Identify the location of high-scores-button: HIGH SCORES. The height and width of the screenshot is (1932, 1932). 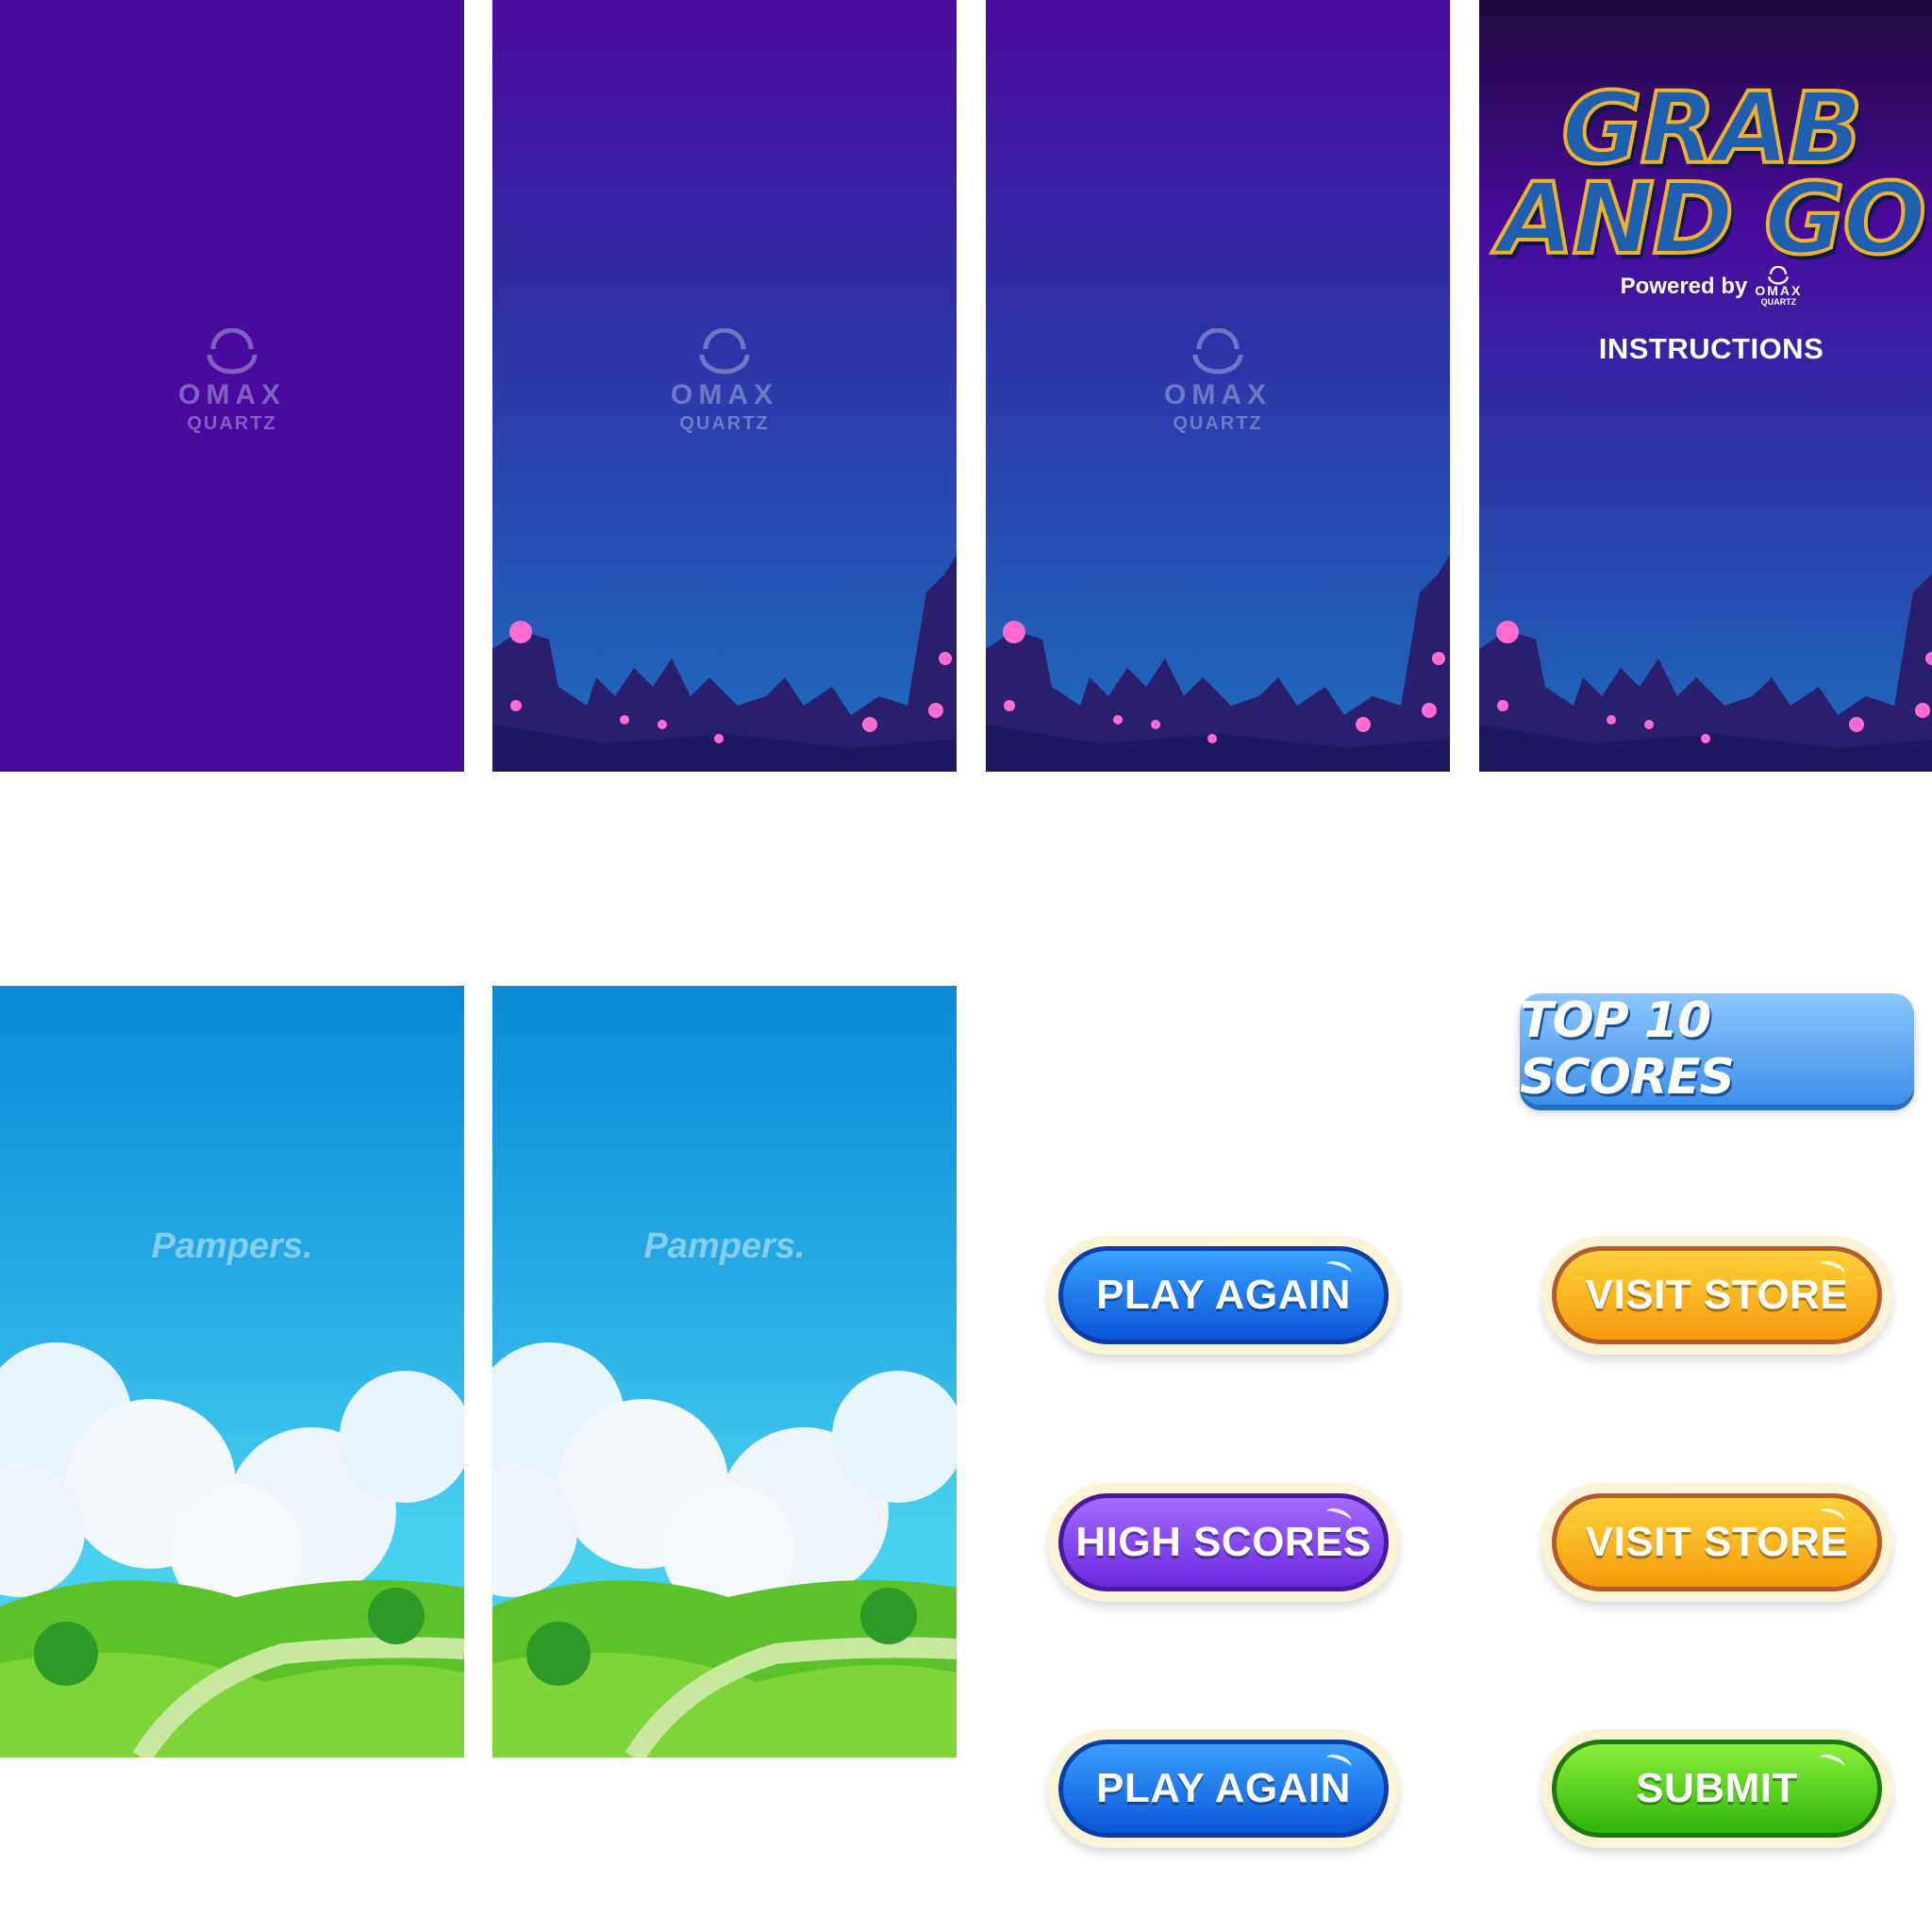
(1223, 1542).